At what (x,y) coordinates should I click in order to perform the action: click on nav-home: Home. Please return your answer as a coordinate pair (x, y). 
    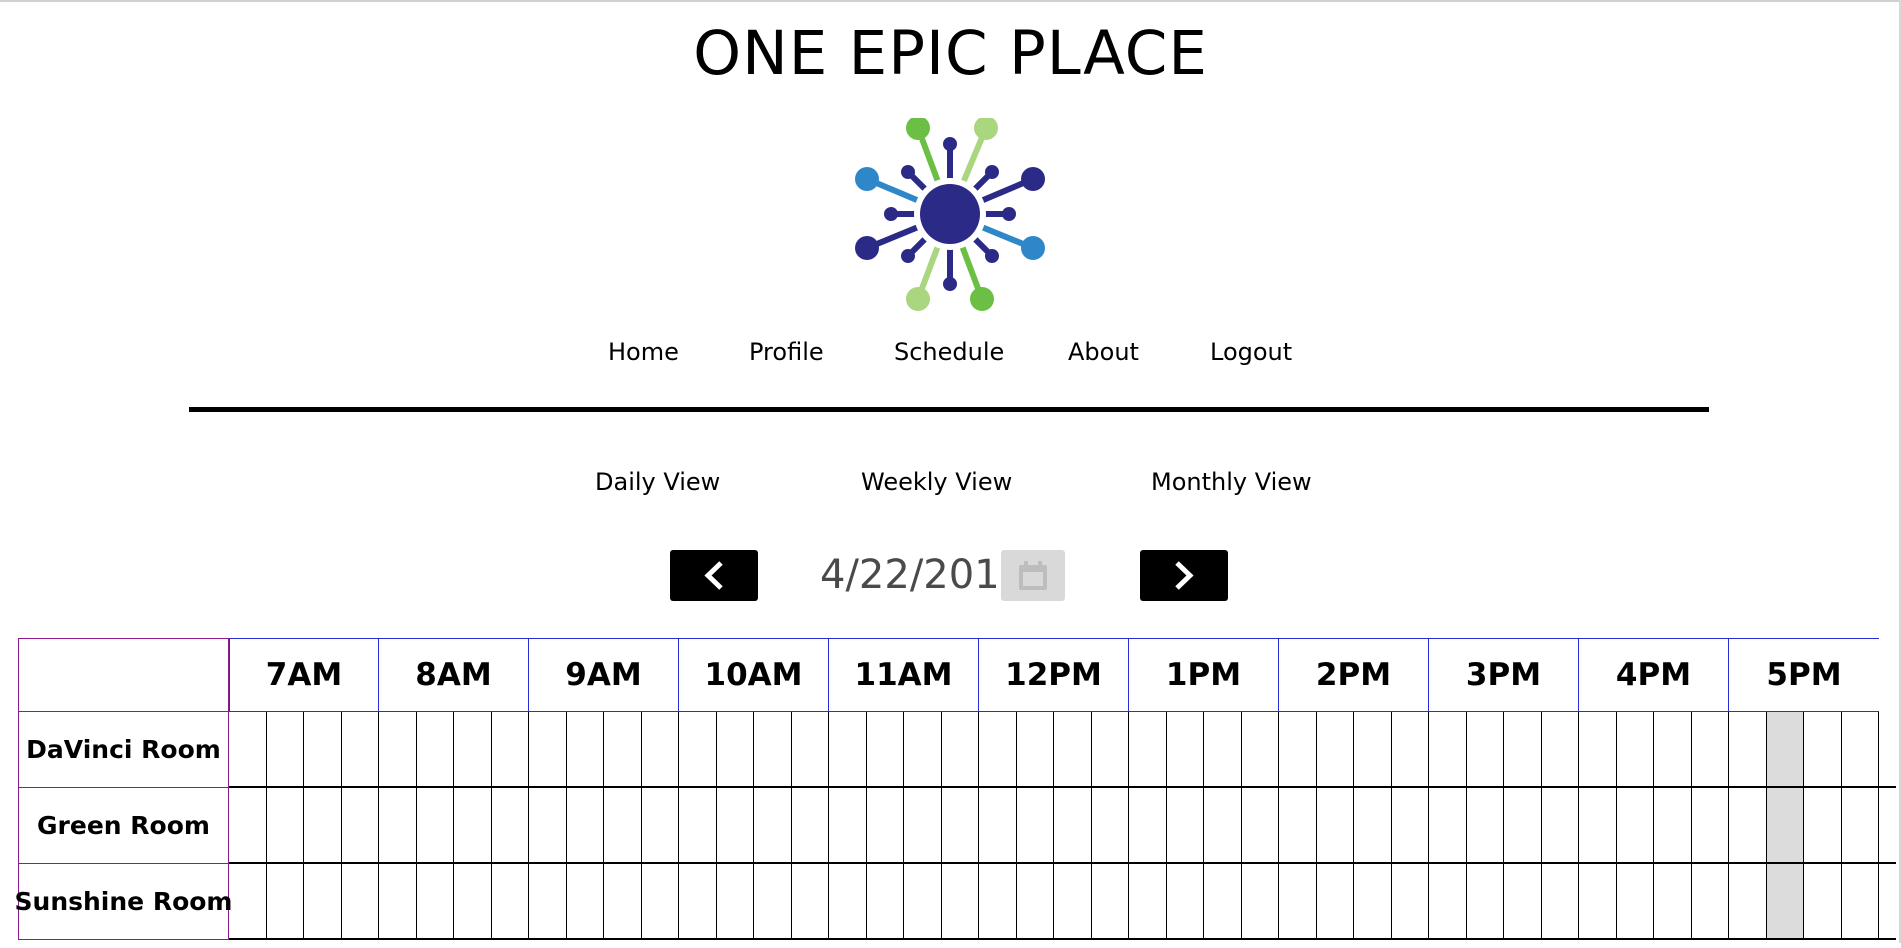
    Looking at the image, I should click on (643, 352).